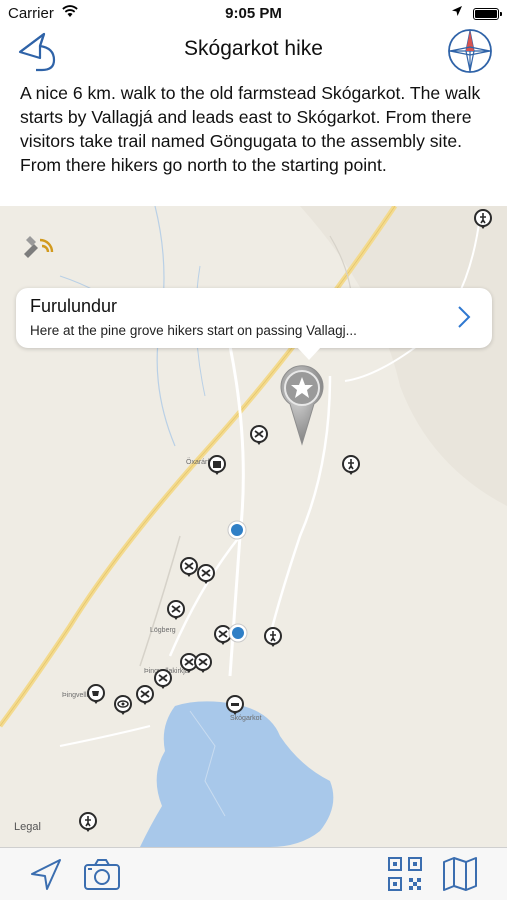 Image resolution: width=507 pixels, height=900 pixels. What do you see at coordinates (163, 630) in the screenshot?
I see `label-logberg: Lögberg` at bounding box center [163, 630].